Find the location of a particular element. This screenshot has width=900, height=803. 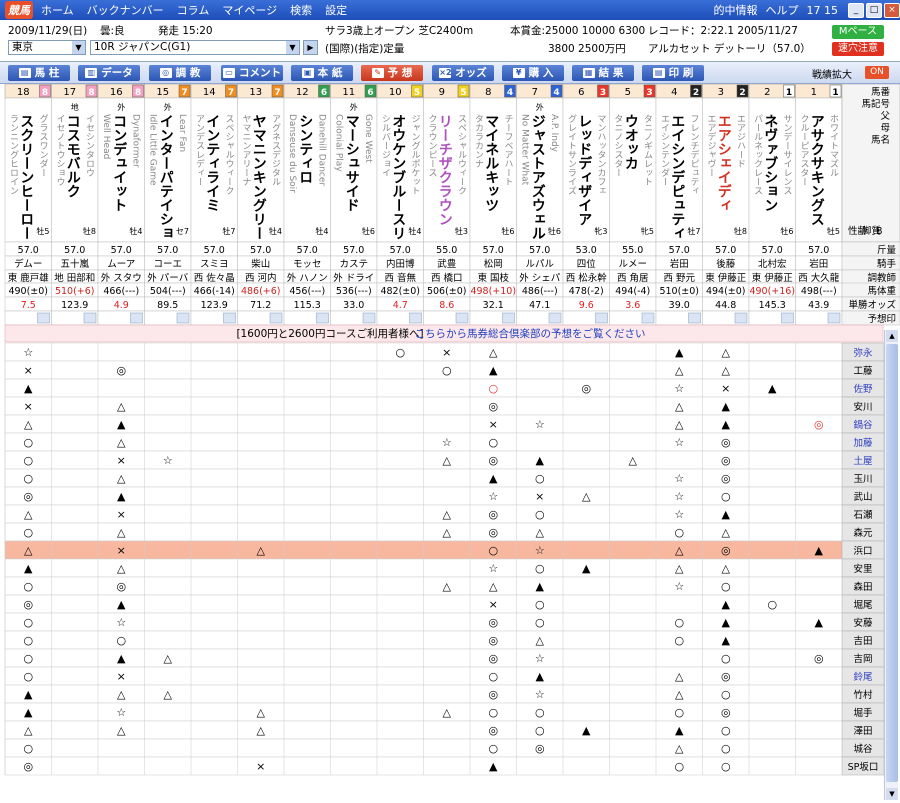

waku-number: 4 is located at coordinates (556, 93).